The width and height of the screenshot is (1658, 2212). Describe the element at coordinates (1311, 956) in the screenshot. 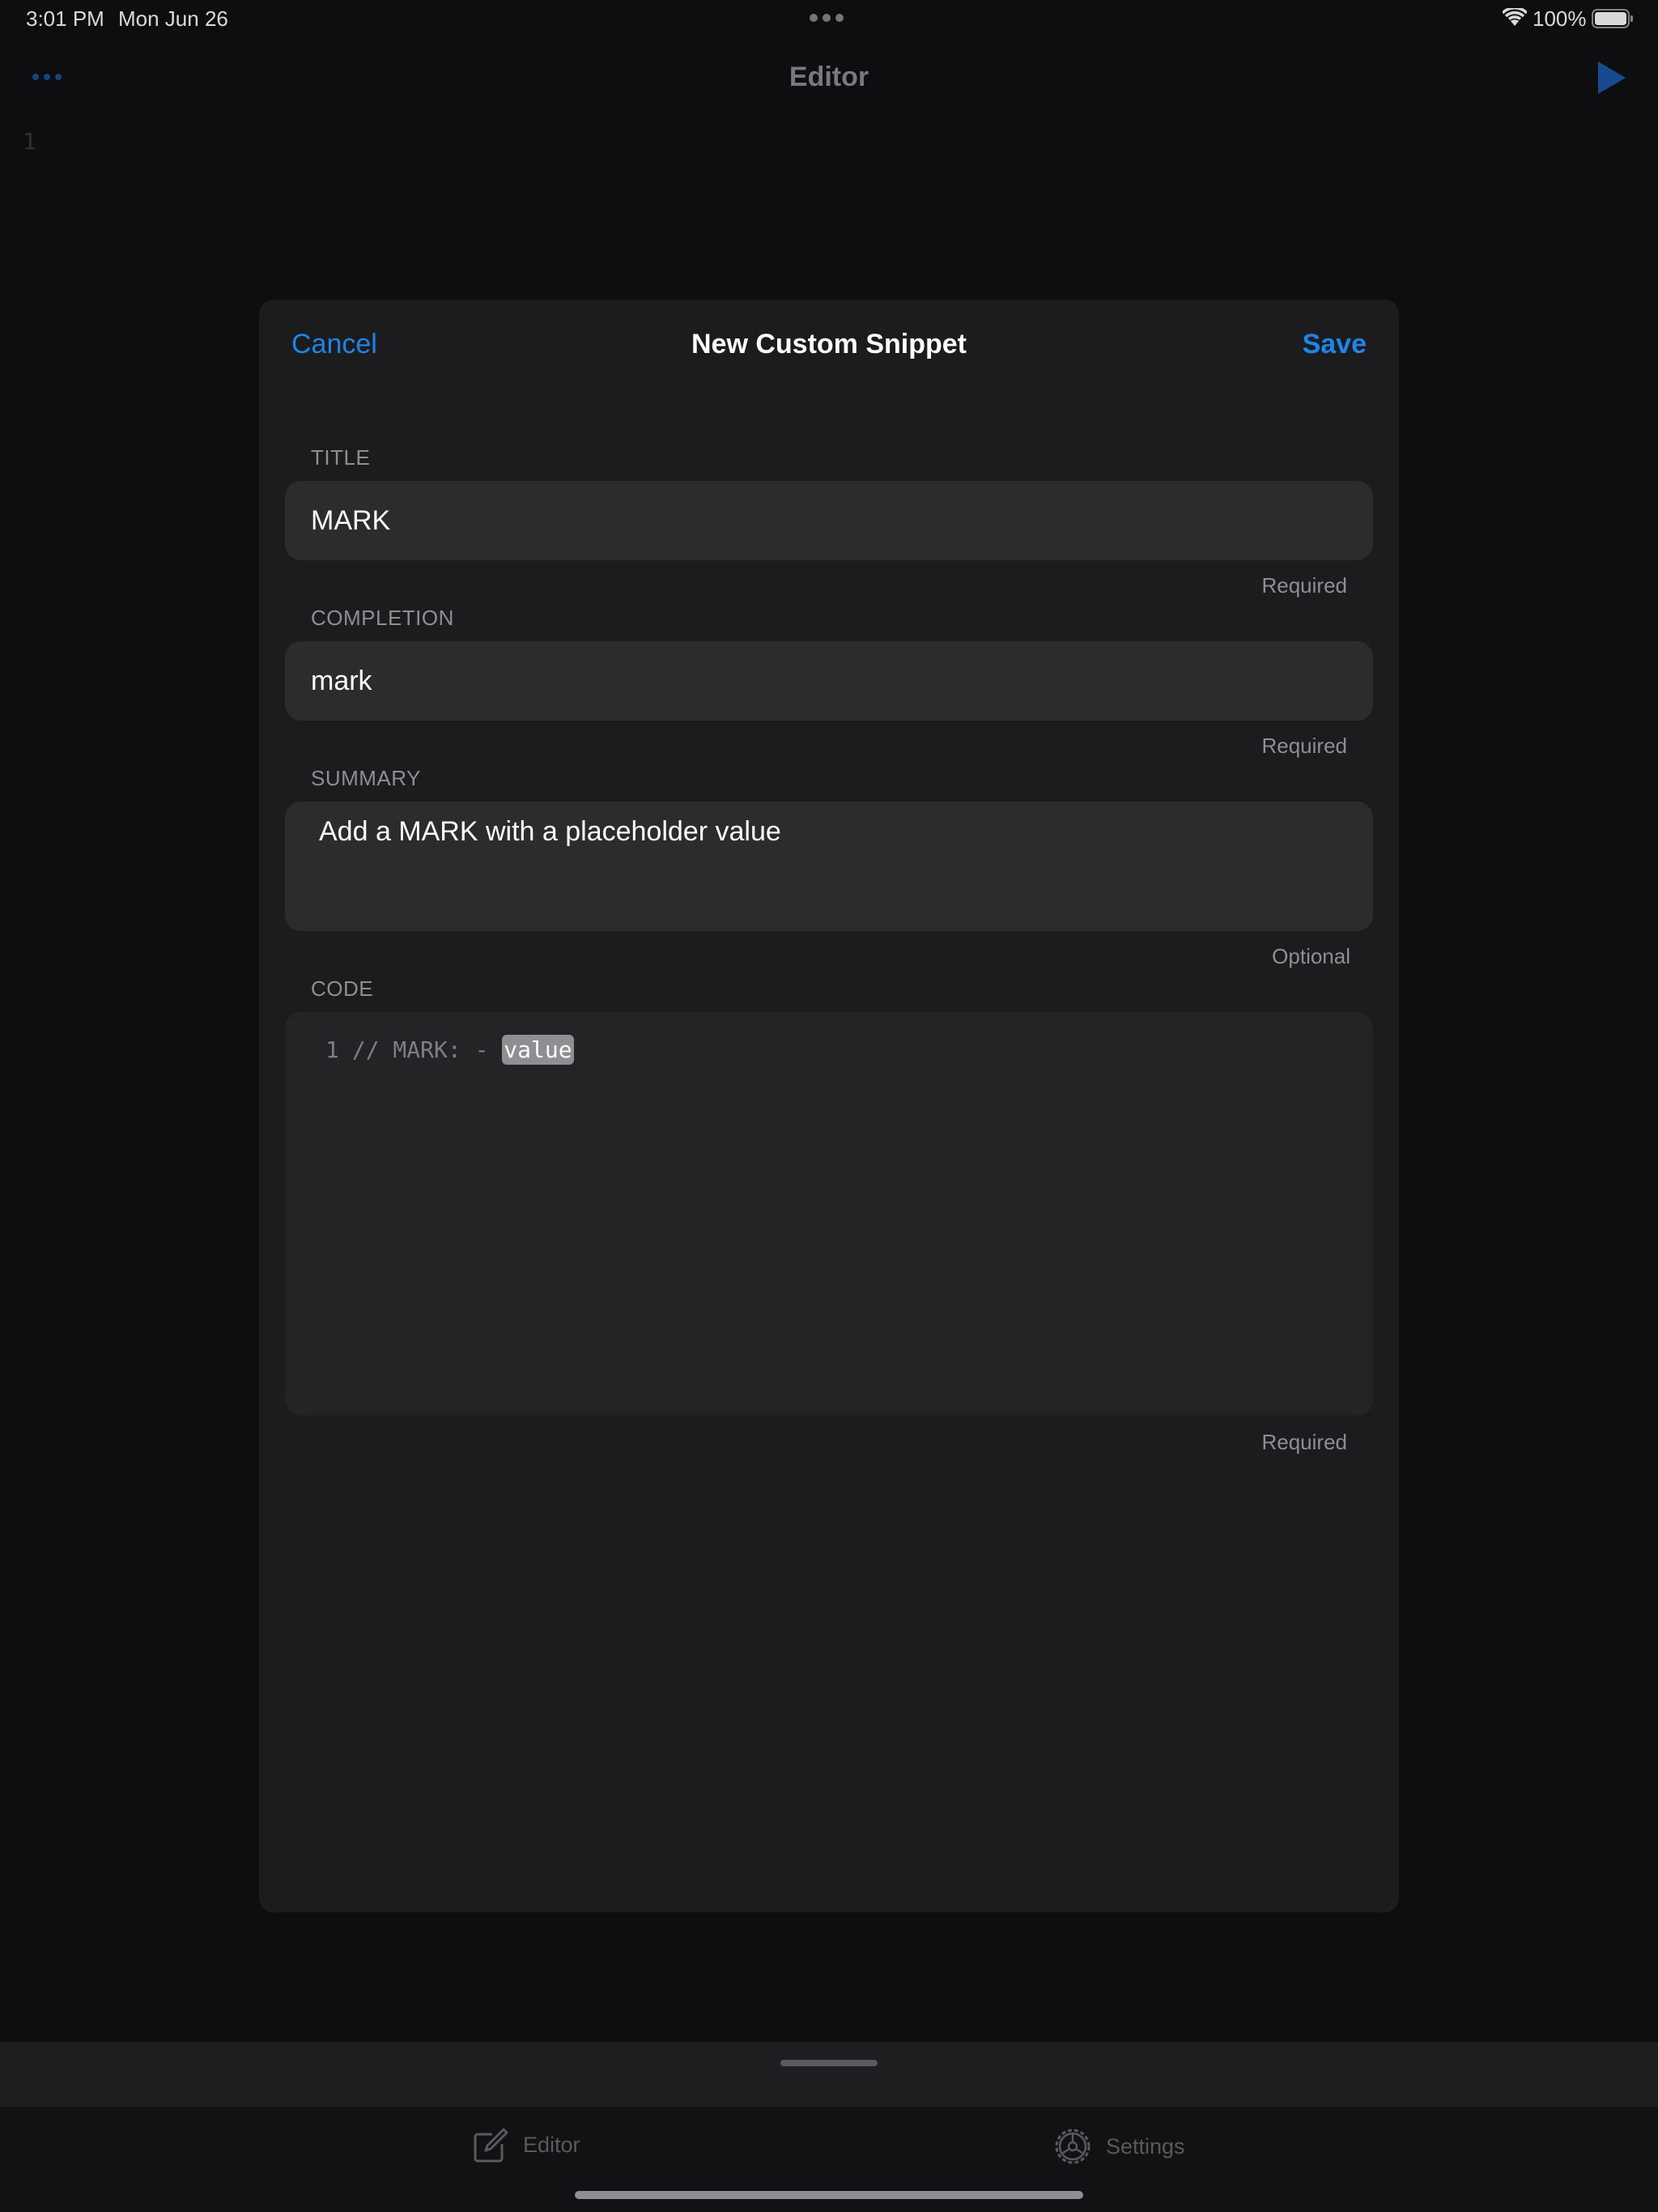

I see `summary-optional-hint: Optional` at that location.